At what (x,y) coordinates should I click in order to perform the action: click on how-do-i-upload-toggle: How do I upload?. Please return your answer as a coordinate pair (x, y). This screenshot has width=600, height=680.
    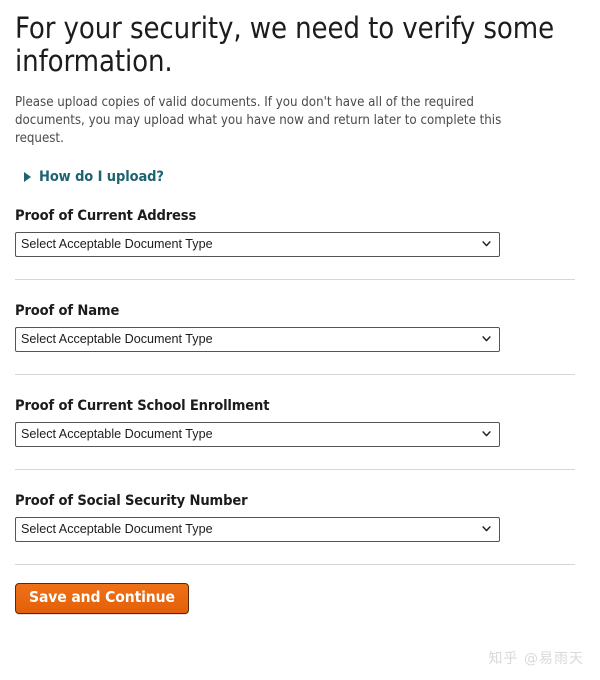
    Looking at the image, I should click on (94, 177).